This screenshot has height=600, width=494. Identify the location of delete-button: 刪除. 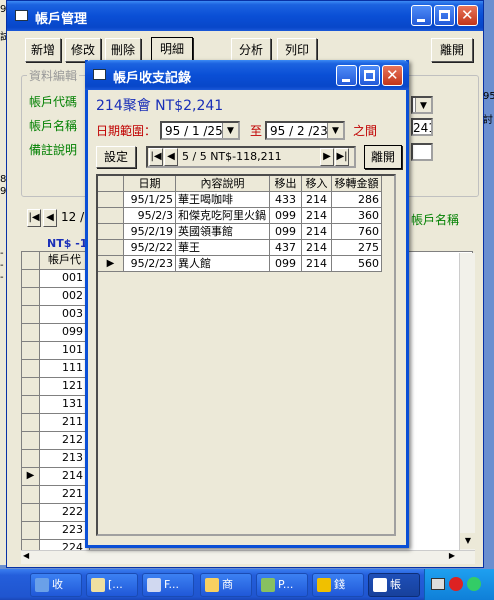
(123, 50).